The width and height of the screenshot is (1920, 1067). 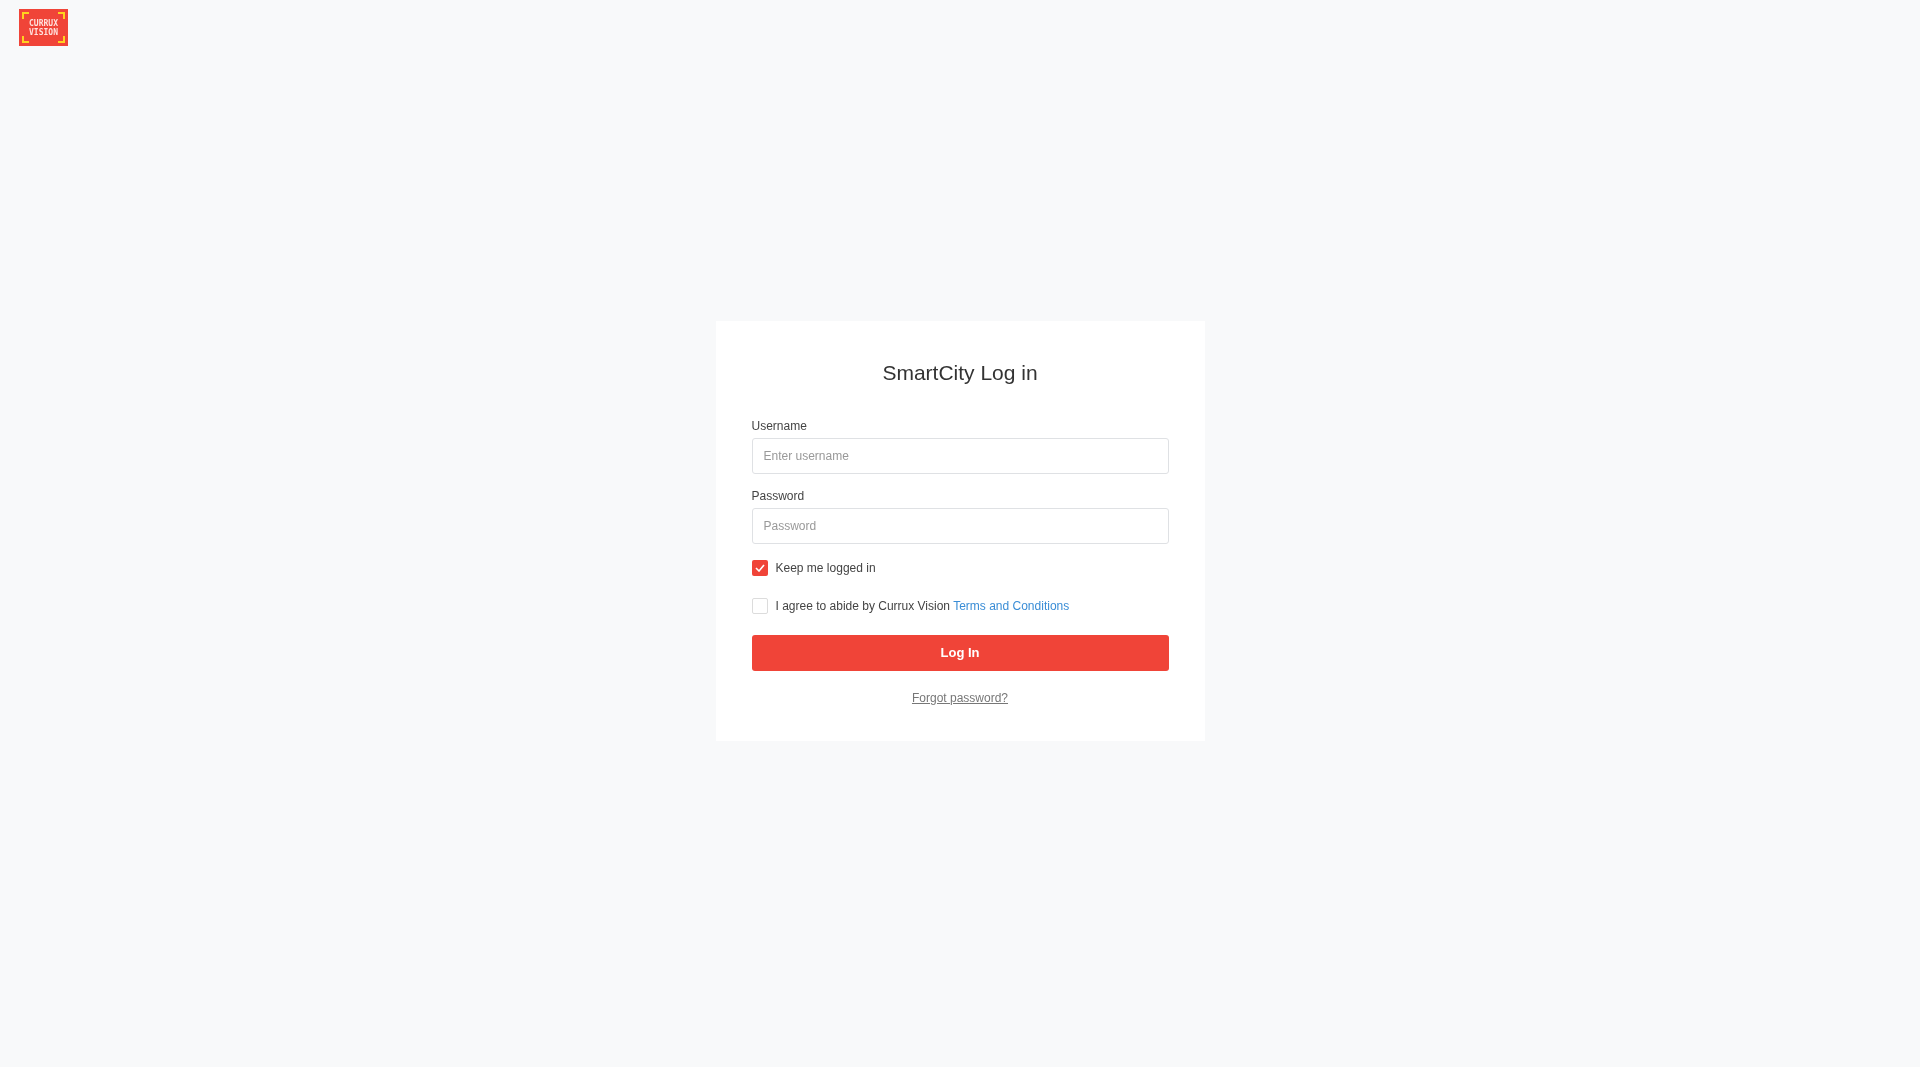 I want to click on login-button: Log In, so click(x=960, y=652).